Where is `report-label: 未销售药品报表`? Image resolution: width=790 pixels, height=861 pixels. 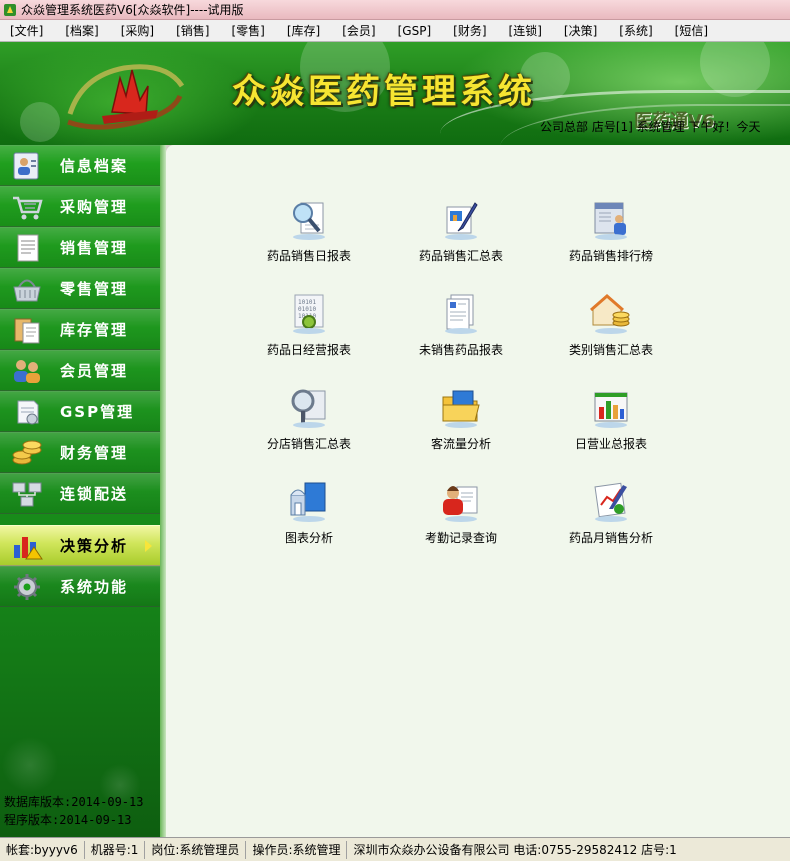 report-label: 未销售药品报表 is located at coordinates (460, 350).